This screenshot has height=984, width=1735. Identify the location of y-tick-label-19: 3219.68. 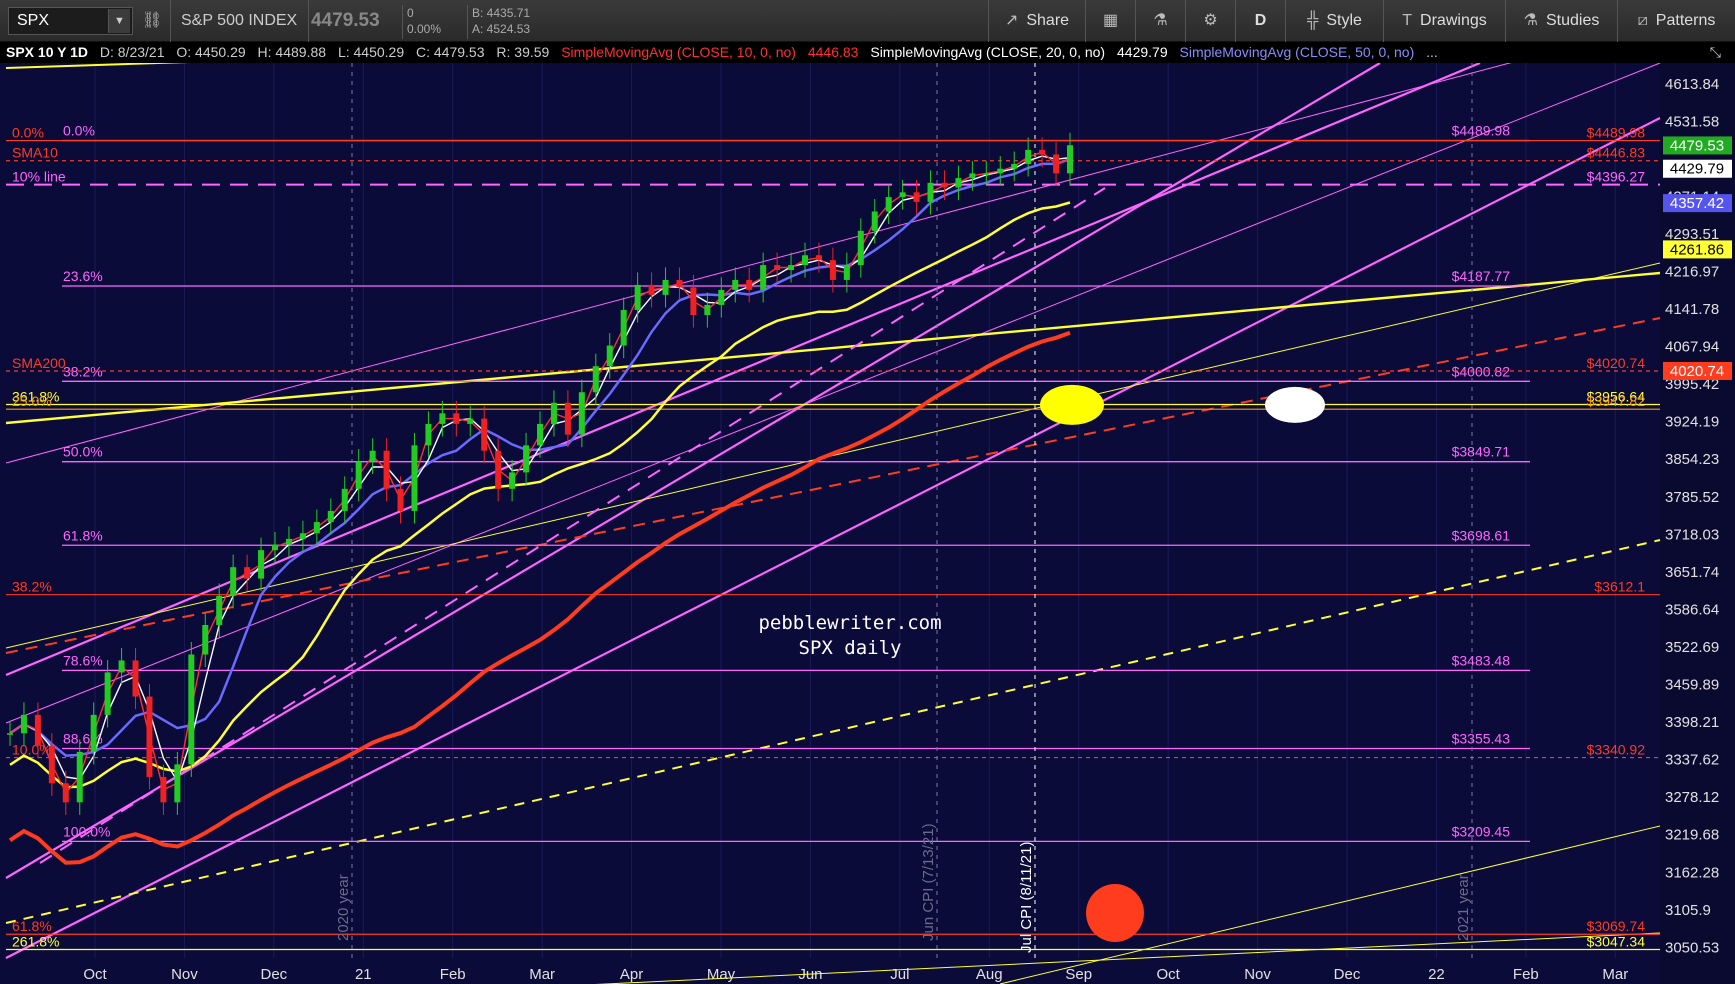
(1692, 835).